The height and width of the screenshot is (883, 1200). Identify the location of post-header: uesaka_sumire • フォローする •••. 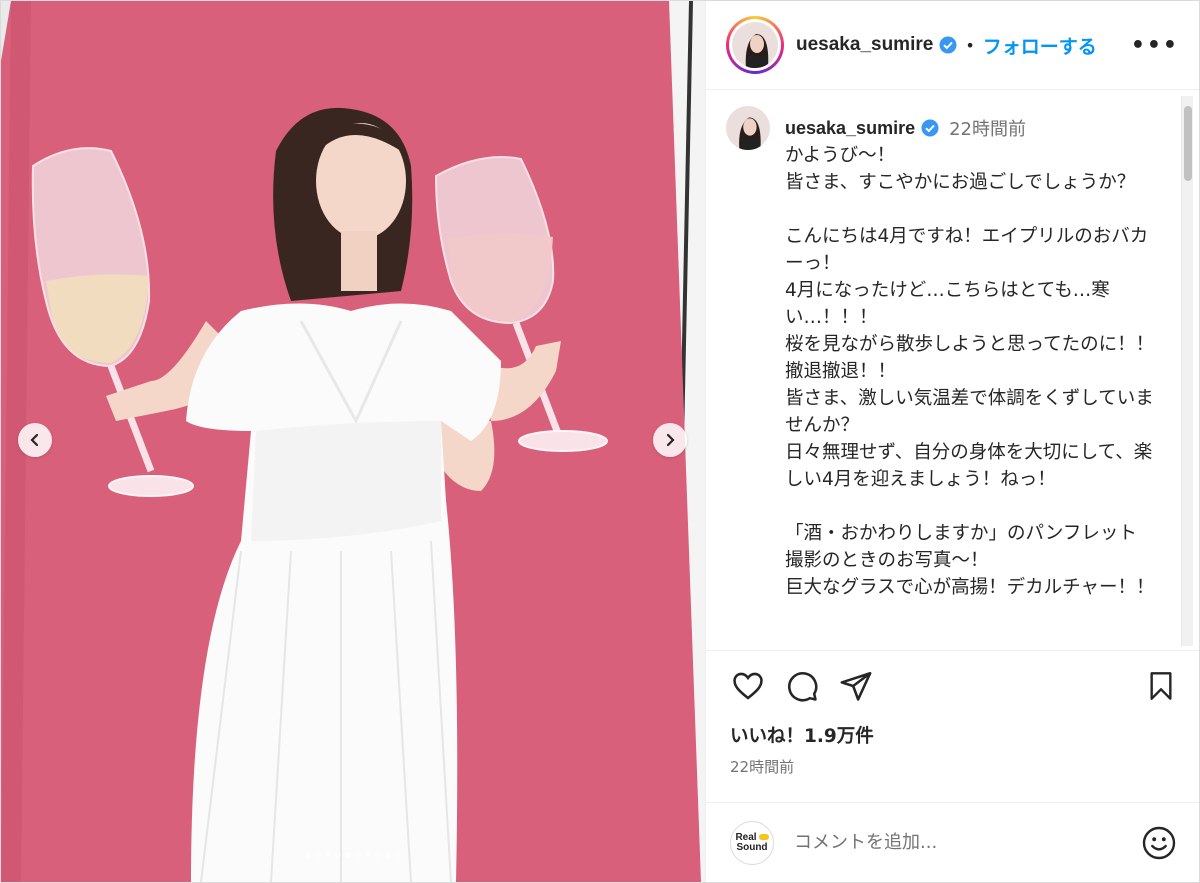
(952, 45).